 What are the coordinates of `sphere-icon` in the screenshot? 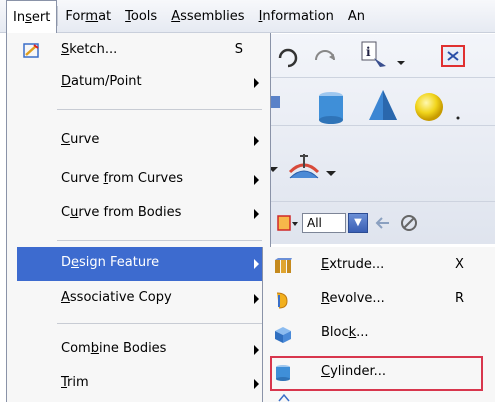 It's located at (429, 107).